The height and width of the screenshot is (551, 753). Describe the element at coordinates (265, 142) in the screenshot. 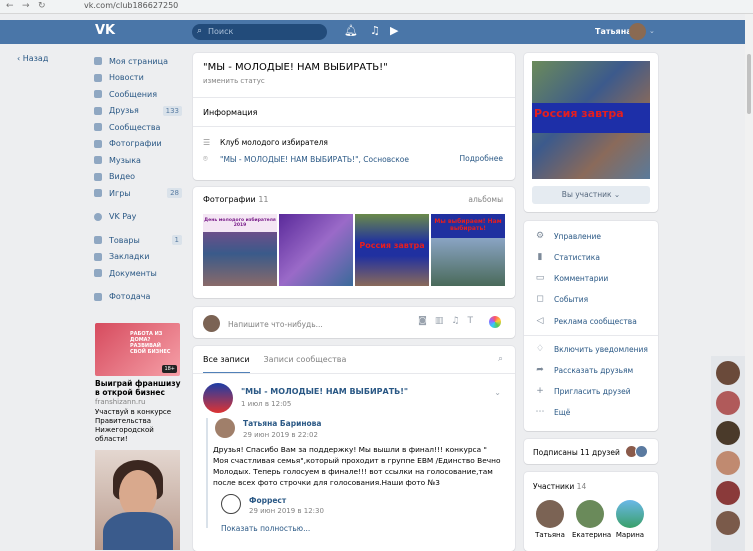

I see `info-description-row: ☰ Клуб молодого избирателя` at that location.